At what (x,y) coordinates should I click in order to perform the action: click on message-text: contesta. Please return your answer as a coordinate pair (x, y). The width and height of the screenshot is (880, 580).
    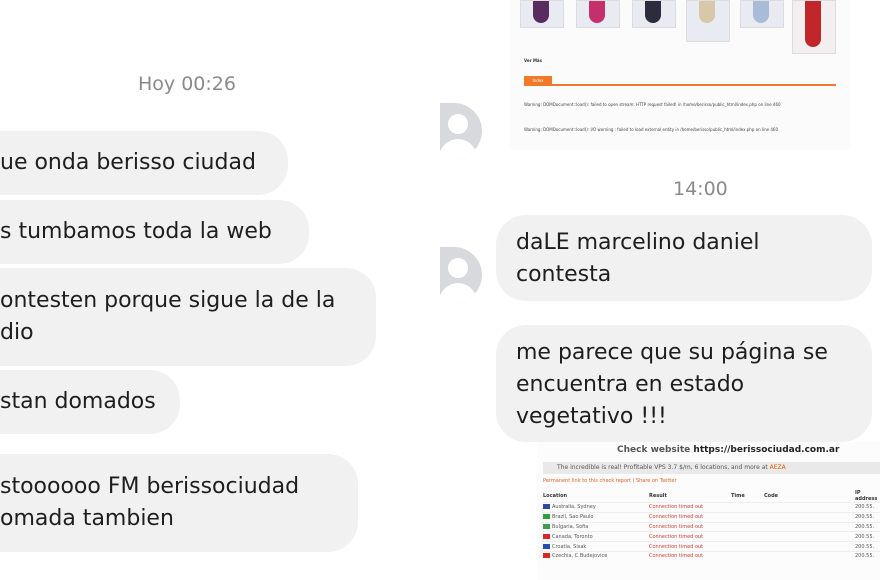
    Looking at the image, I should click on (564, 274).